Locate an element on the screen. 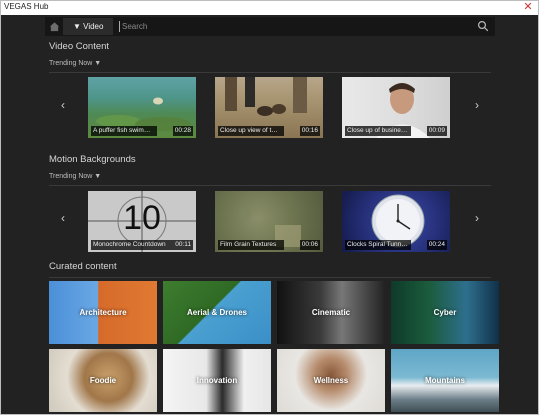 Image resolution: width=539 pixels, height=415 pixels. motion-thumb-countdown: 10 Monochrome Countdown 00:11 is located at coordinates (142, 221).